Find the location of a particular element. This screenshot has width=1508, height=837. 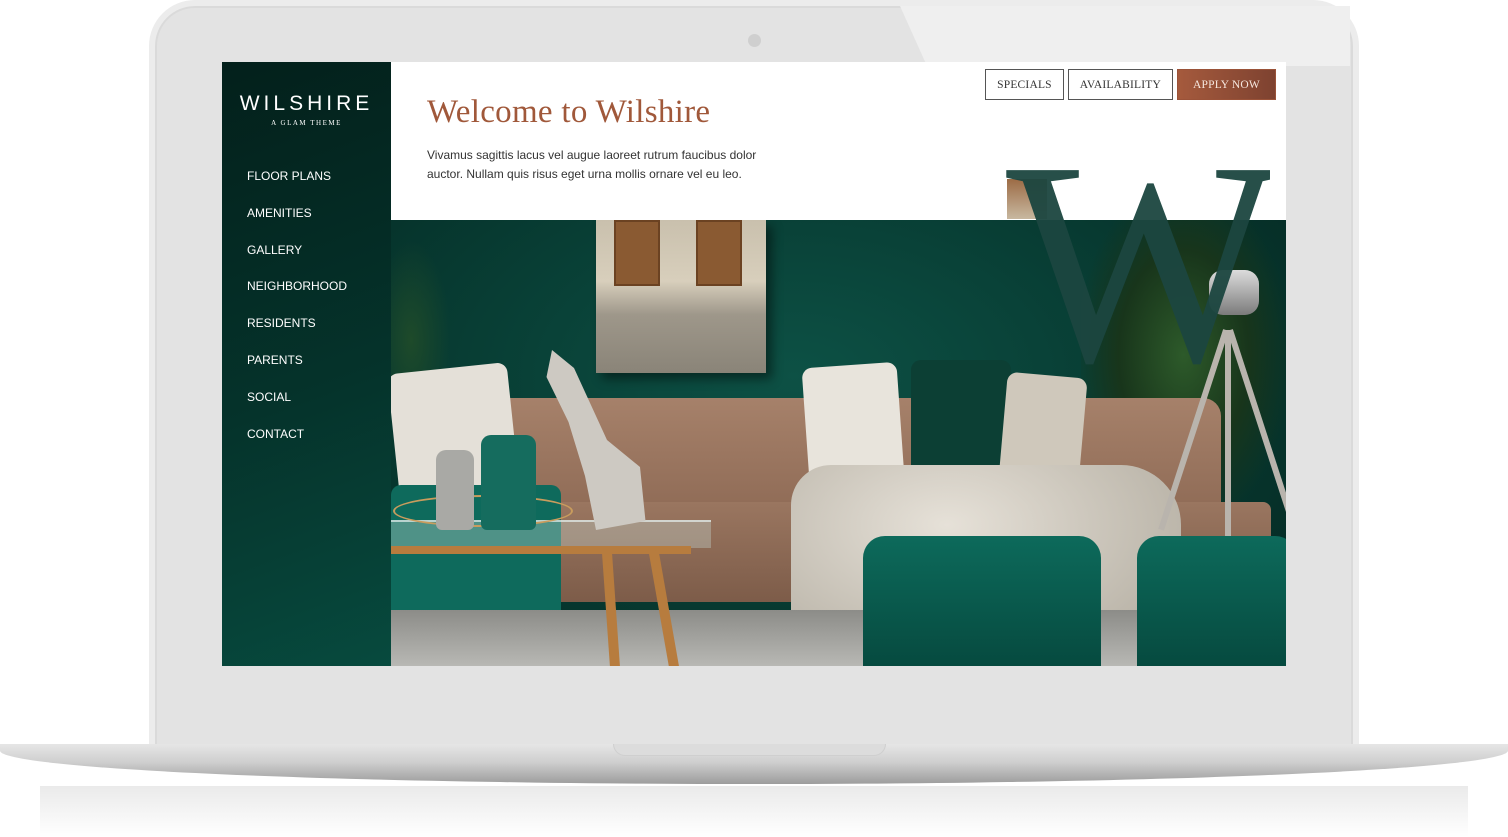

lid-glare is located at coordinates (1125, 36).